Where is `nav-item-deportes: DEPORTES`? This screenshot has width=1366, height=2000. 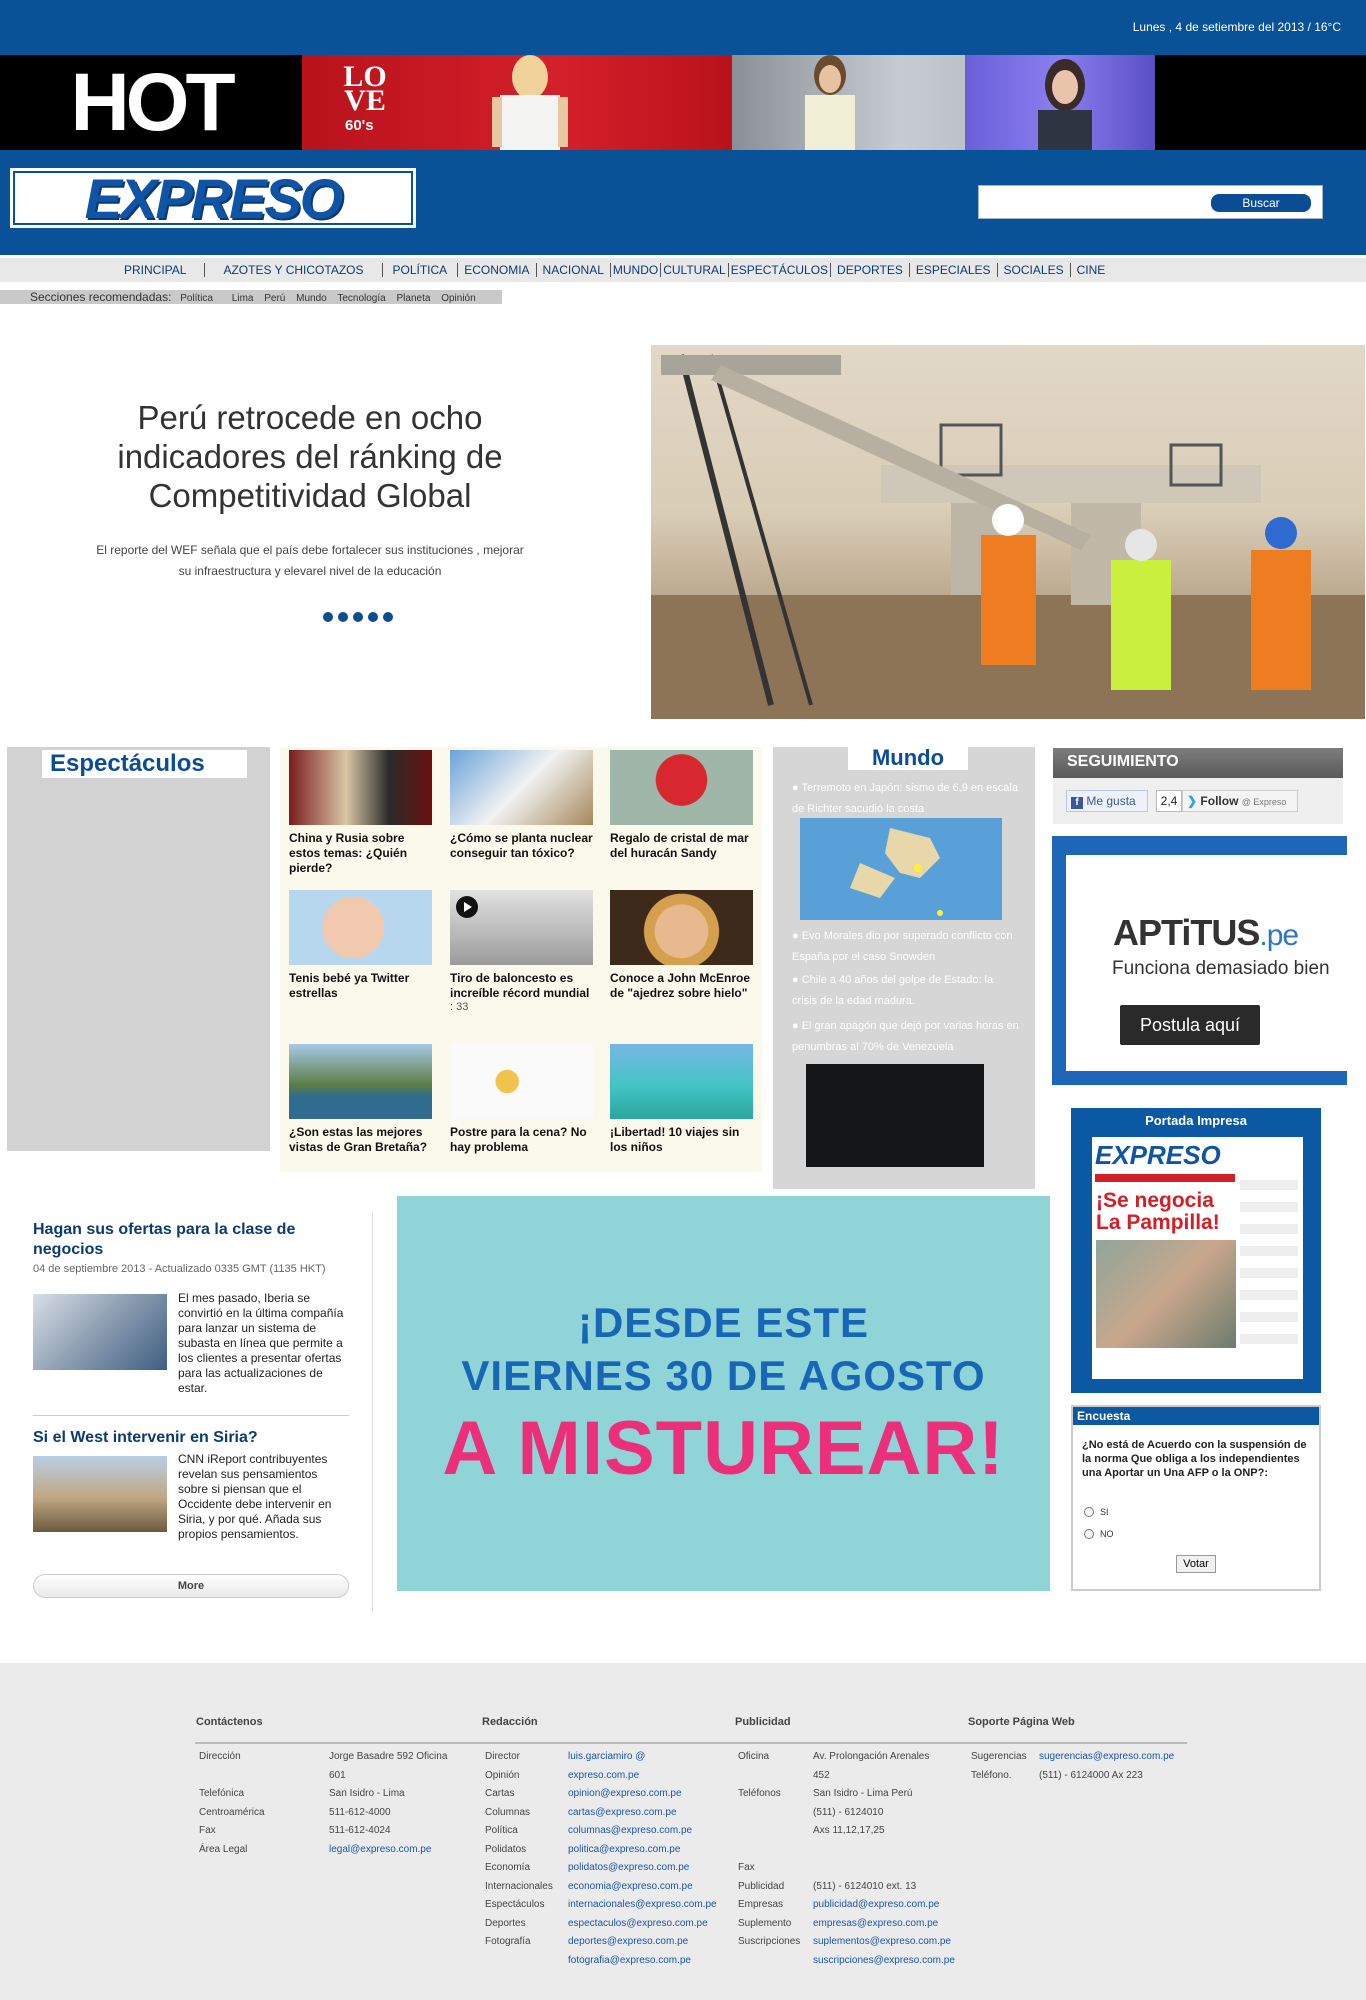 nav-item-deportes: DEPORTES is located at coordinates (870, 270).